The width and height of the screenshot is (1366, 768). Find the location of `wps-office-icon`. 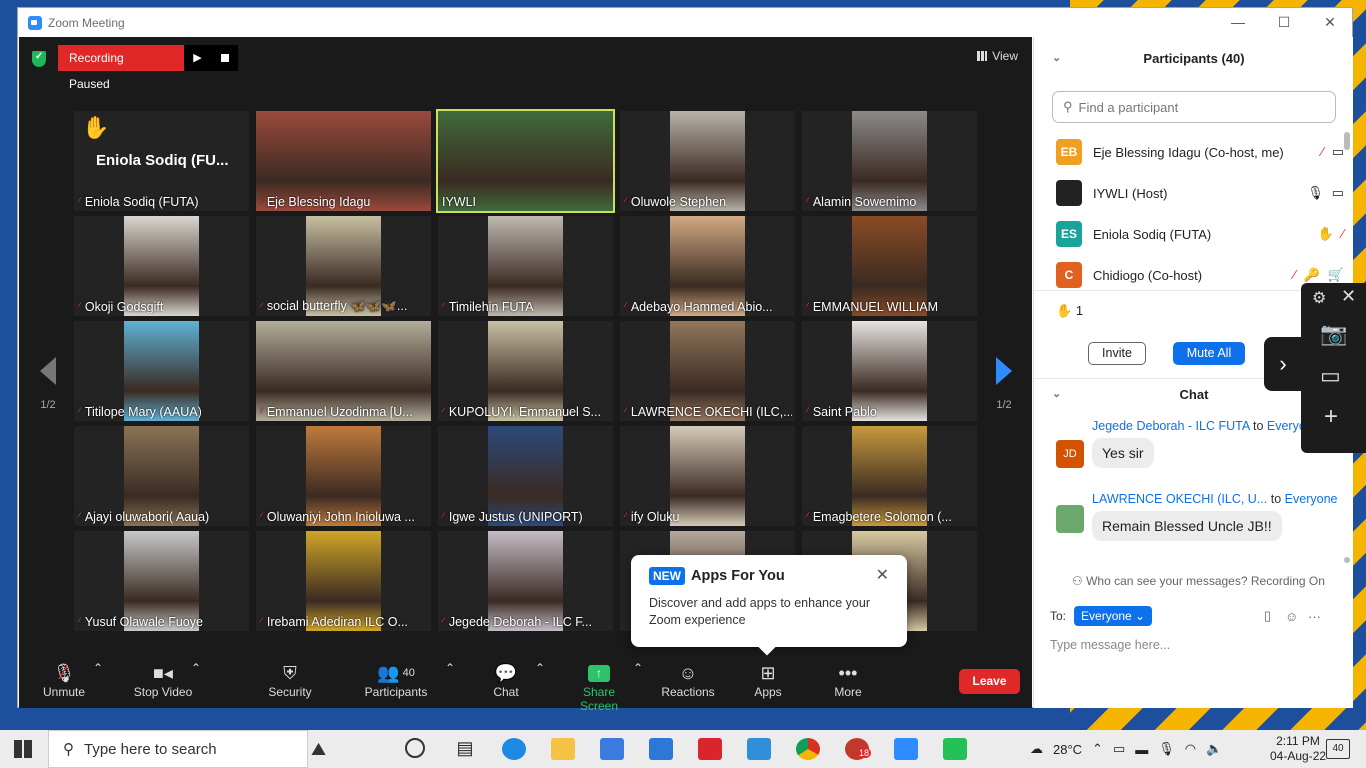

wps-office-icon is located at coordinates (710, 749).